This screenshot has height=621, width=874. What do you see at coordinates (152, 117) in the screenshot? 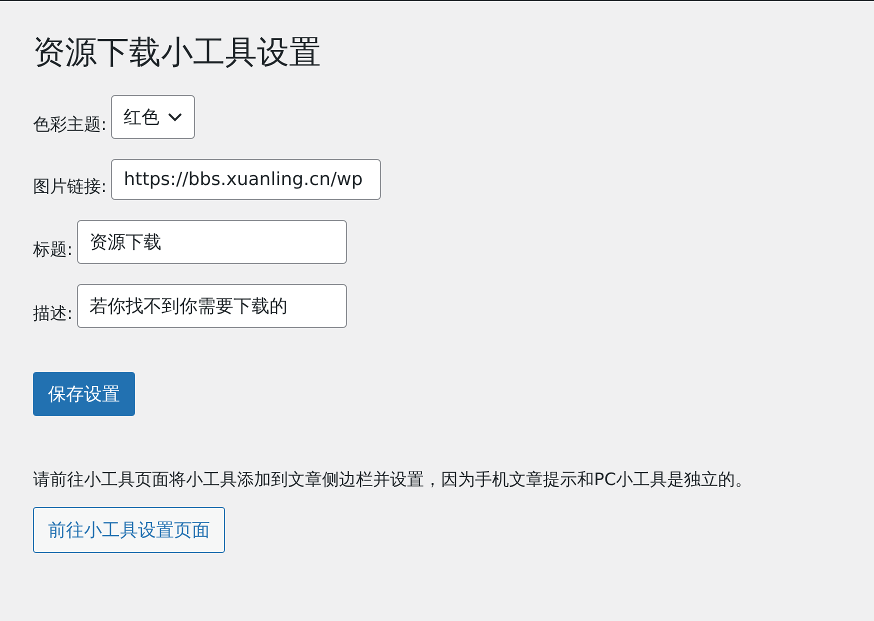
I see `color-select: 红色` at bounding box center [152, 117].